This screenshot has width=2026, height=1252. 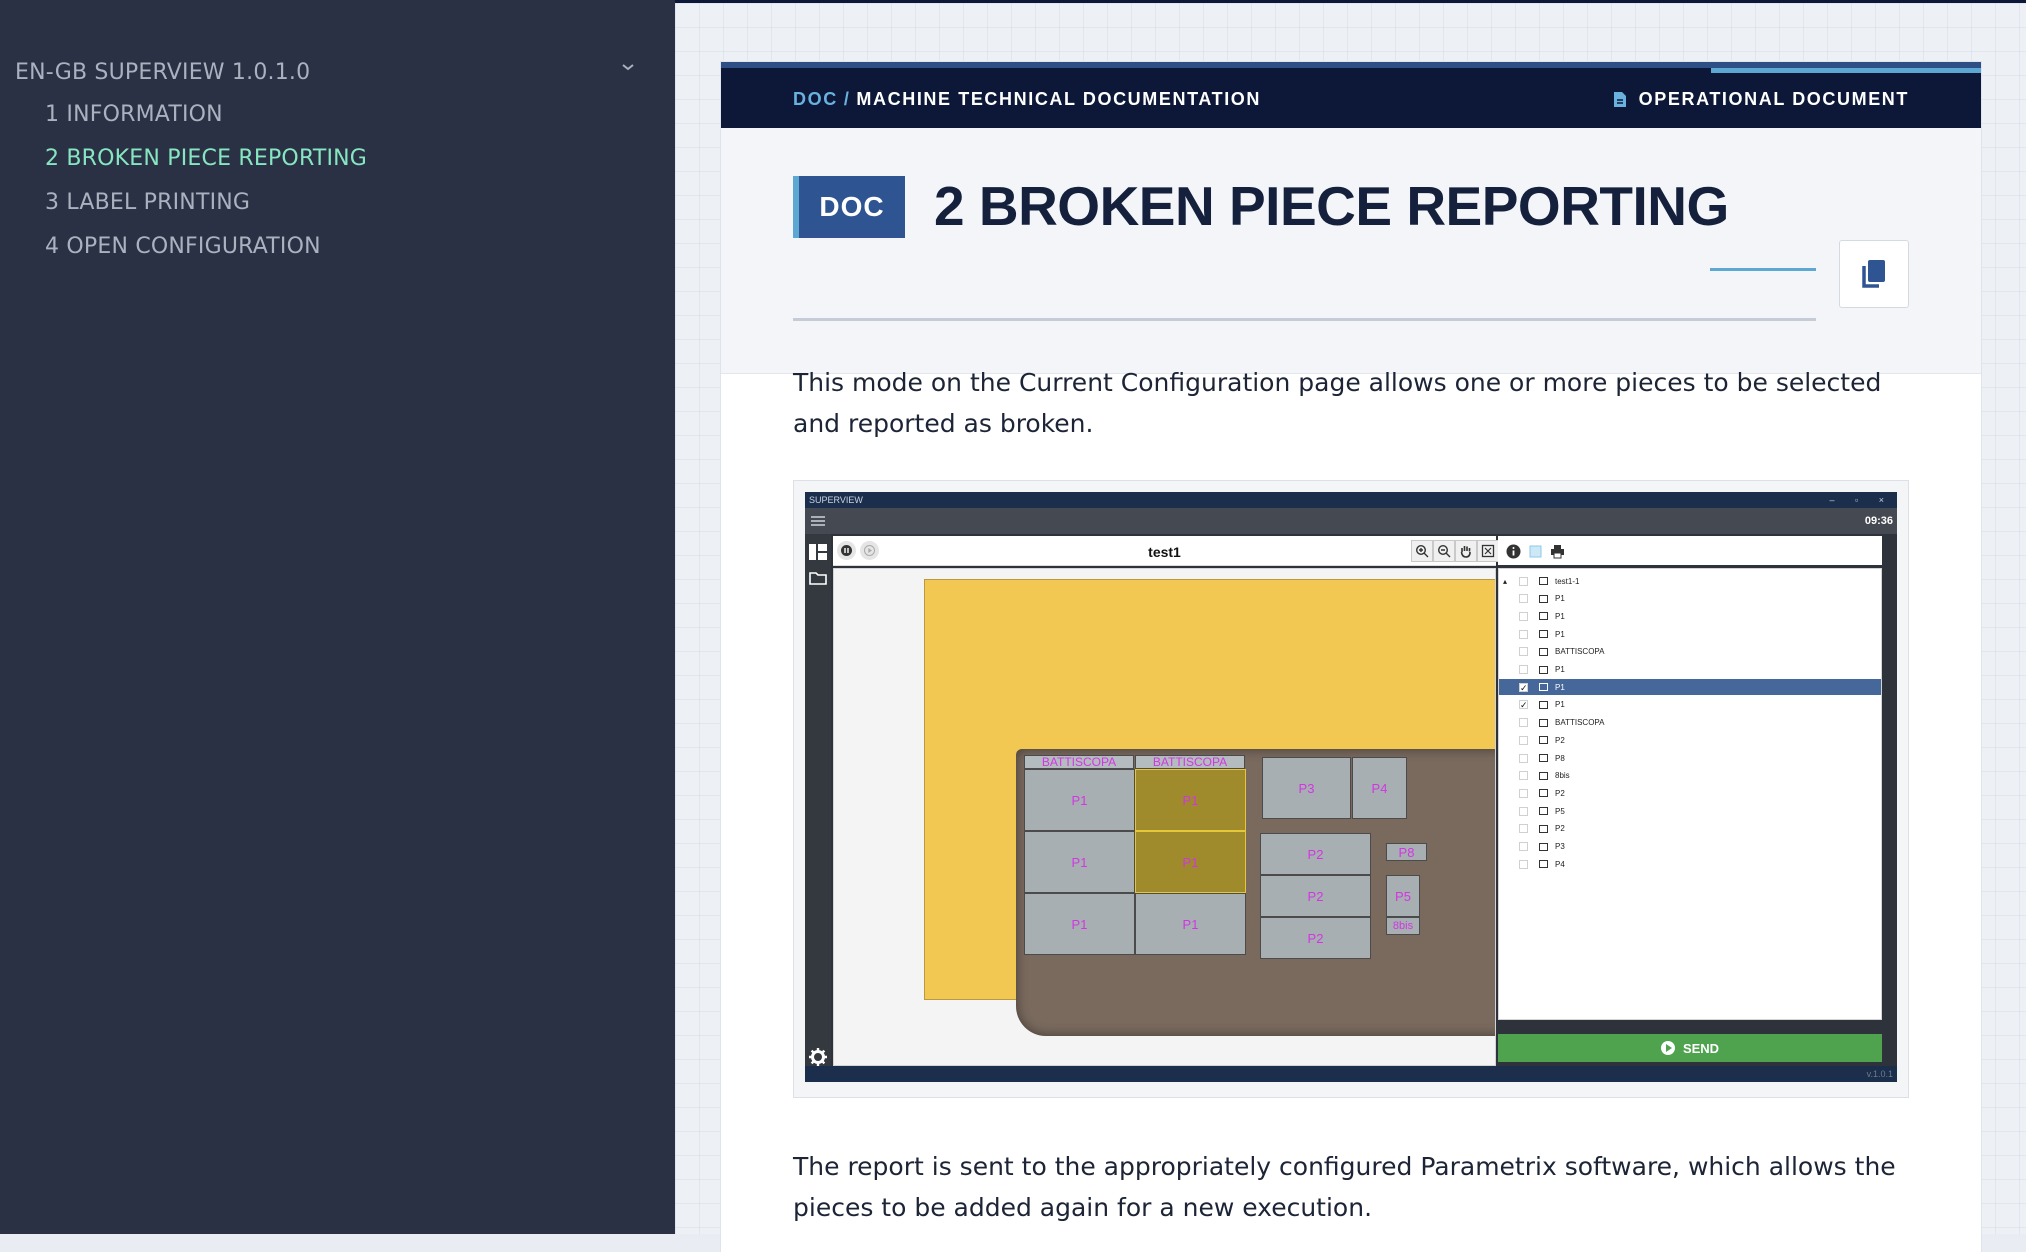 I want to click on window-controls: – ▫ ×, so click(x=1861, y=500).